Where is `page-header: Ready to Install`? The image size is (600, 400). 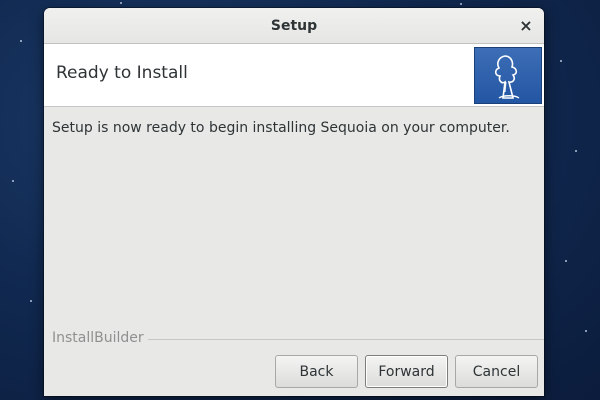 page-header: Ready to Install is located at coordinates (294, 75).